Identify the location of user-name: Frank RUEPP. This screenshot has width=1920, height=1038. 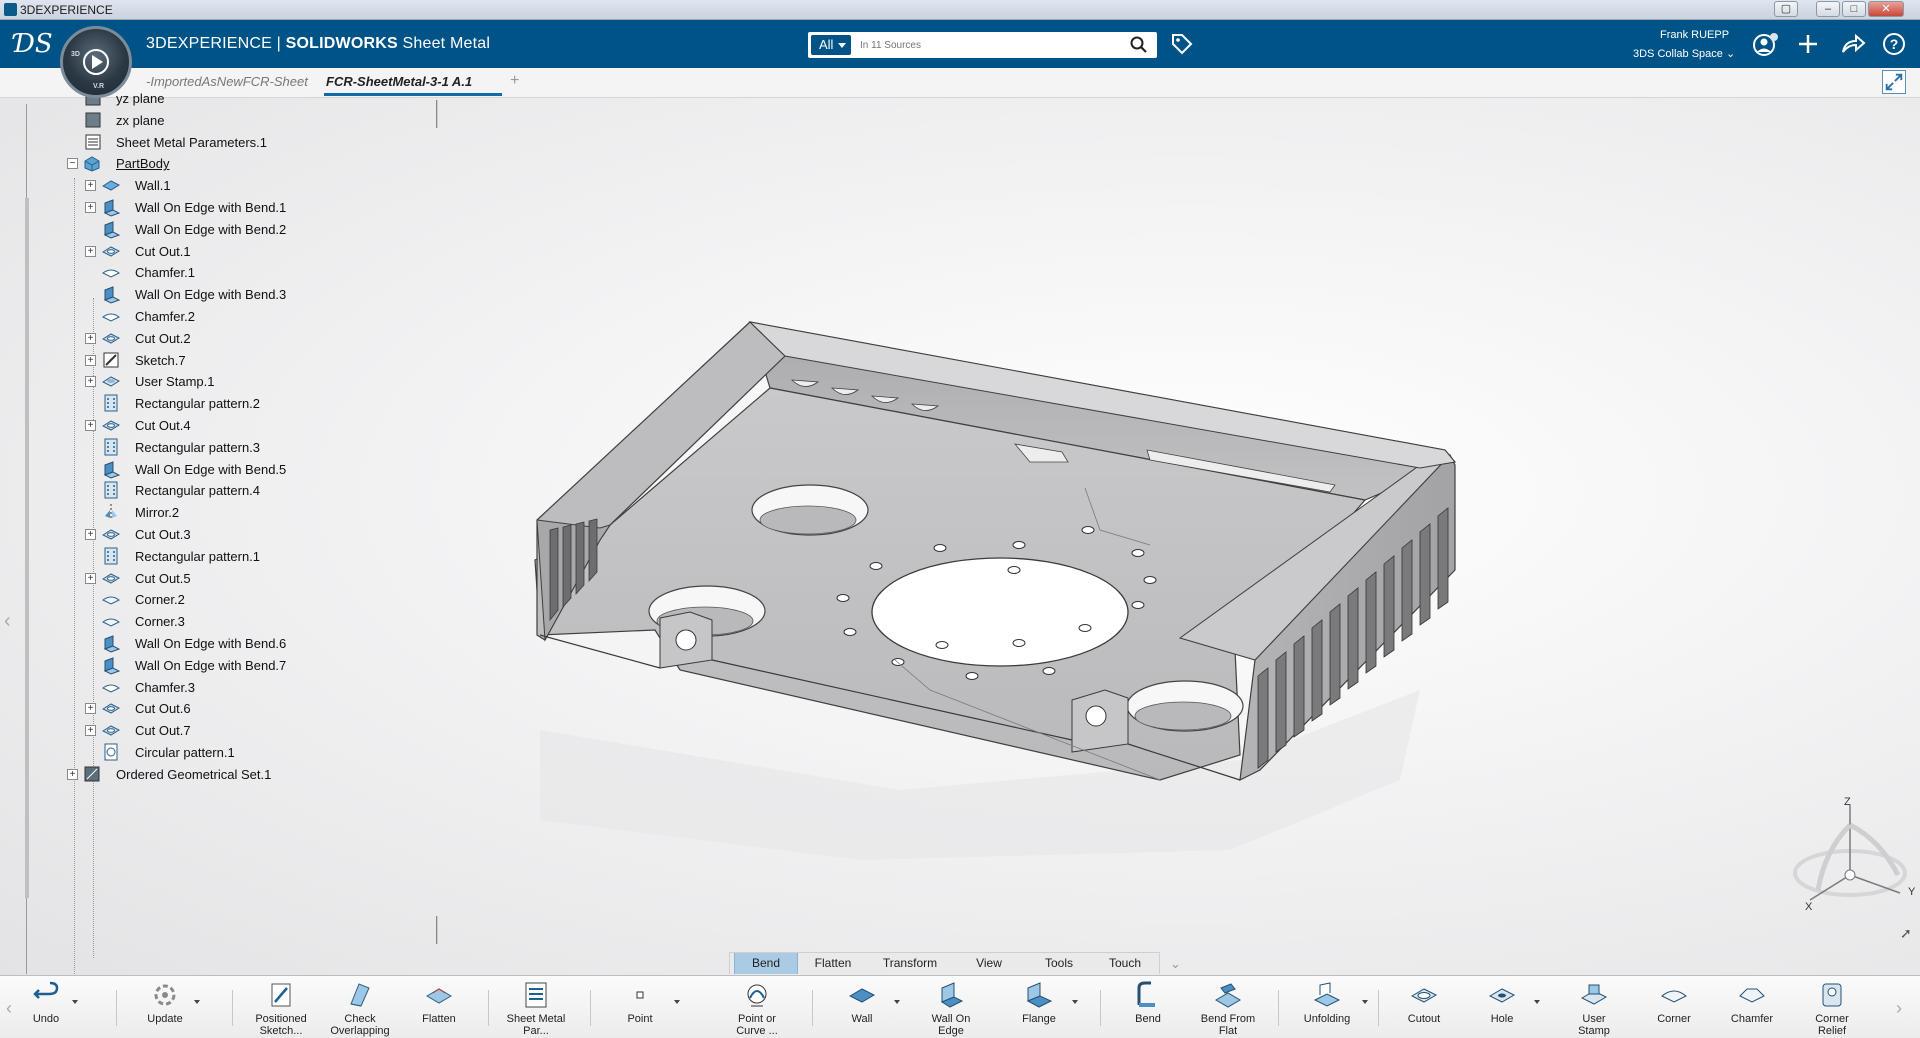
(1694, 35).